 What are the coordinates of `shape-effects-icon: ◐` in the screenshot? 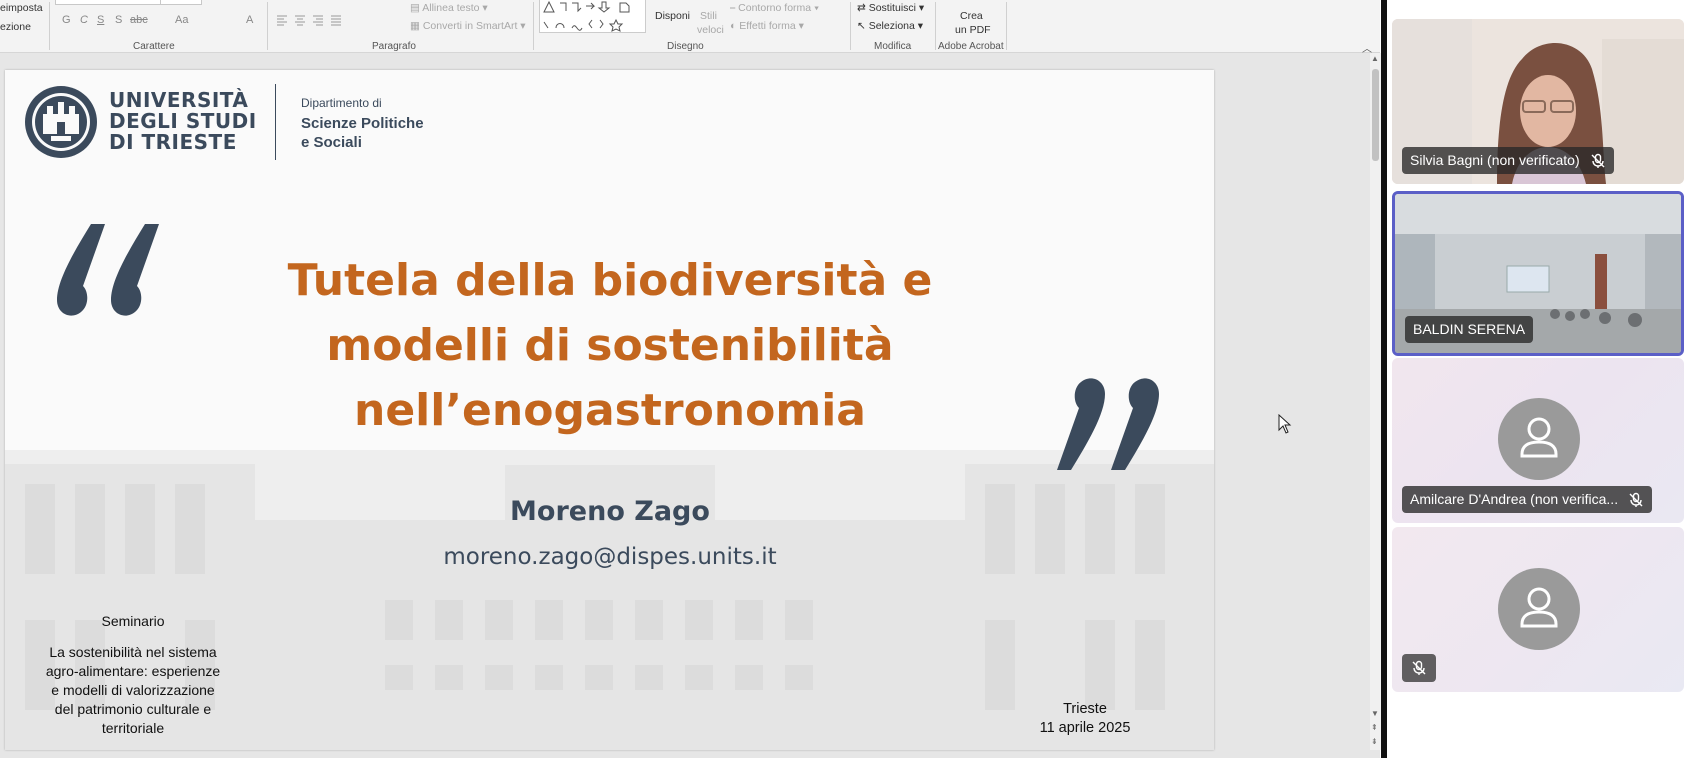 It's located at (735, 26).